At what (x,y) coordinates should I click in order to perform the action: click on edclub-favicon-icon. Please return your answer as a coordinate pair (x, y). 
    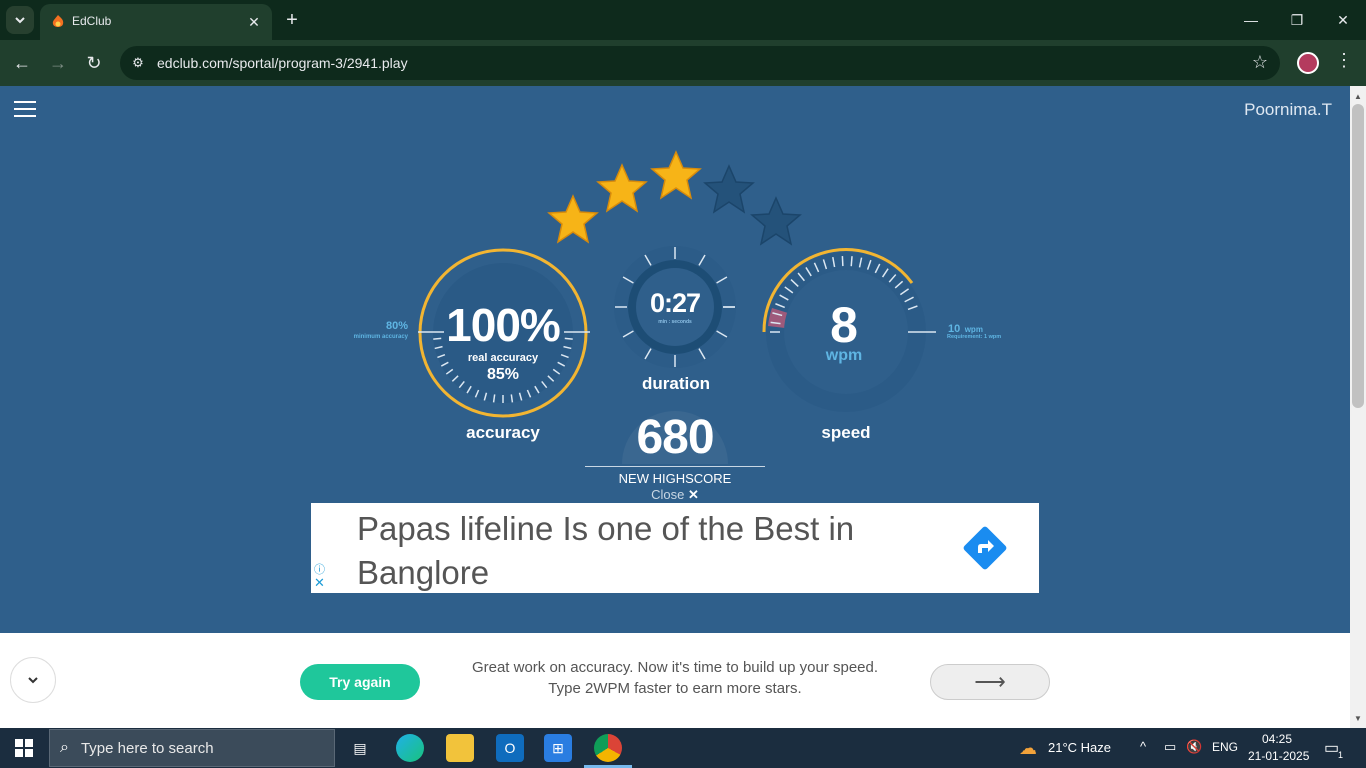
    Looking at the image, I should click on (58, 21).